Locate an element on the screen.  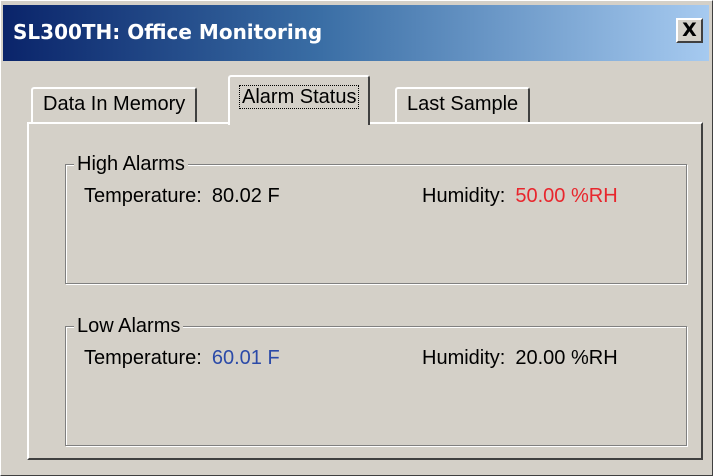
tab-label: Last Sample is located at coordinates (463, 104).